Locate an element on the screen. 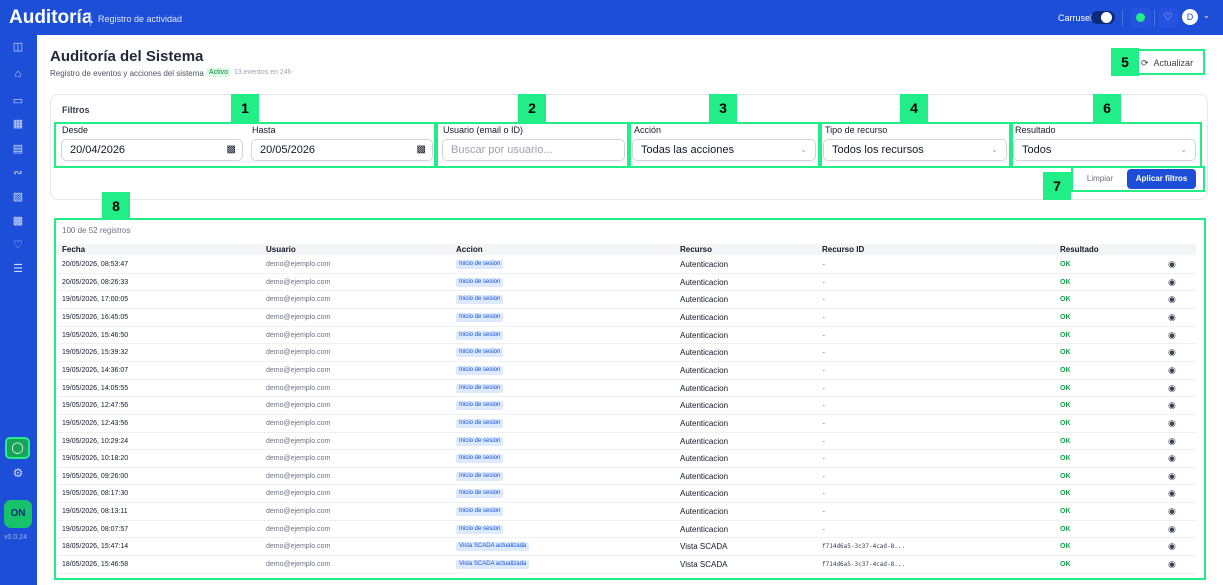 The width and height of the screenshot is (1223, 585). chevron-down-icon: ⌄ is located at coordinates (1206, 15).